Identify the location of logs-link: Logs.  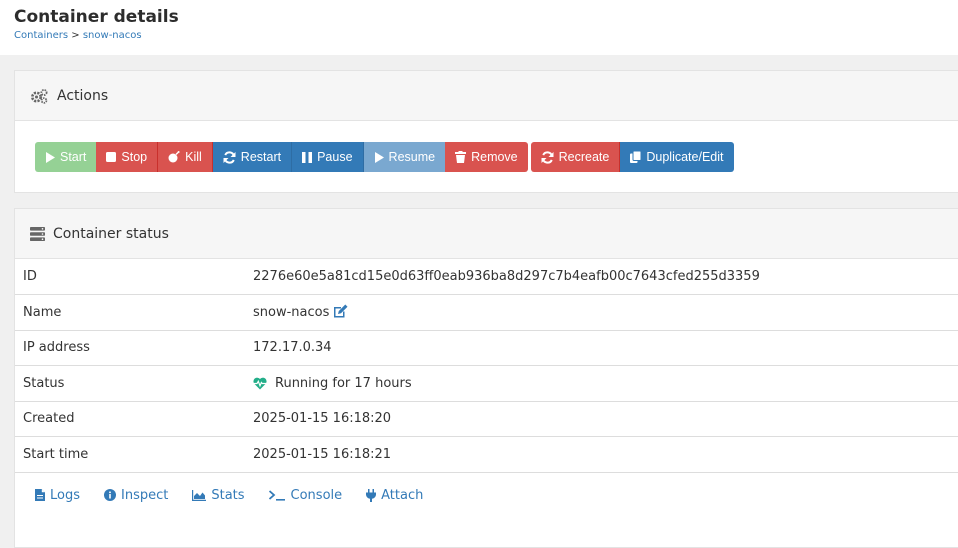
(57, 495).